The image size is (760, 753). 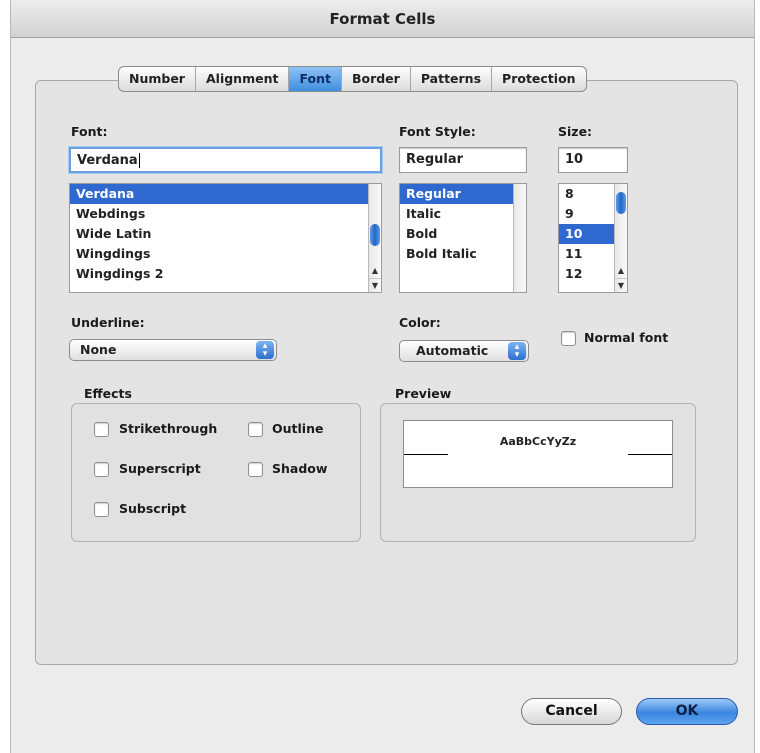 What do you see at coordinates (593, 160) in the screenshot?
I see `size-input: 10` at bounding box center [593, 160].